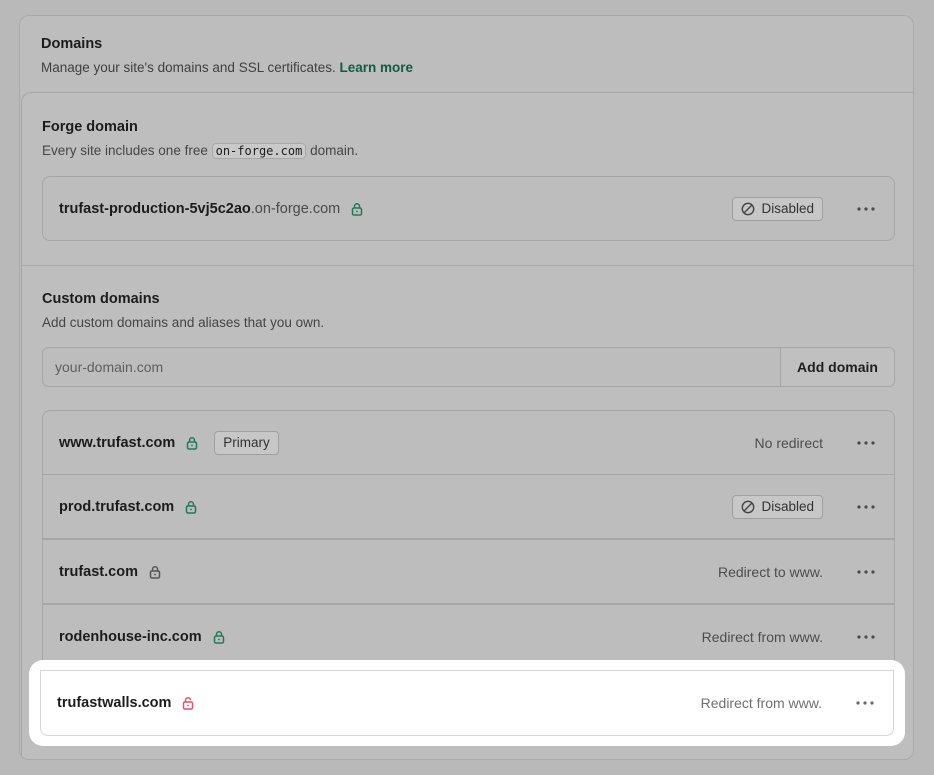 The image size is (934, 775). I want to click on primary-badge: Primary, so click(246, 442).